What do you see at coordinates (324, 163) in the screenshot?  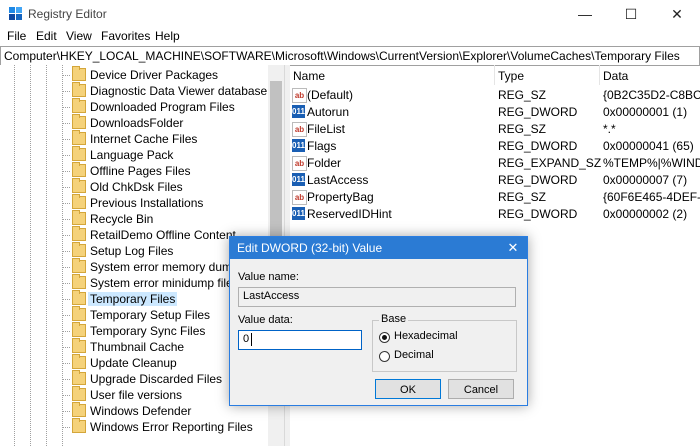 I see `value-name: Folder` at bounding box center [324, 163].